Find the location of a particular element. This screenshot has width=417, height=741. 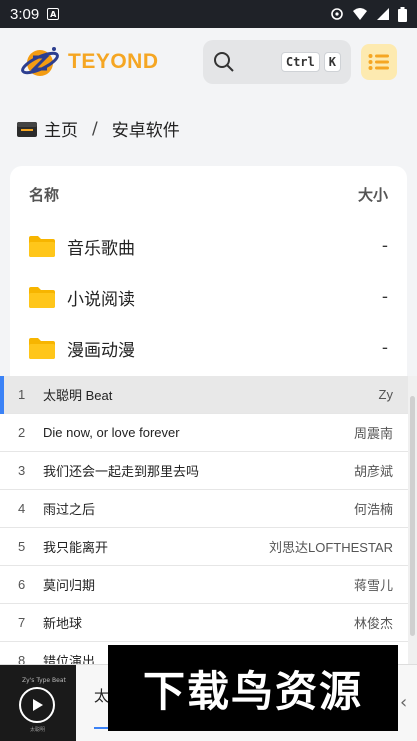

shortcut-key-ctrl: Ctrl is located at coordinates (300, 62).